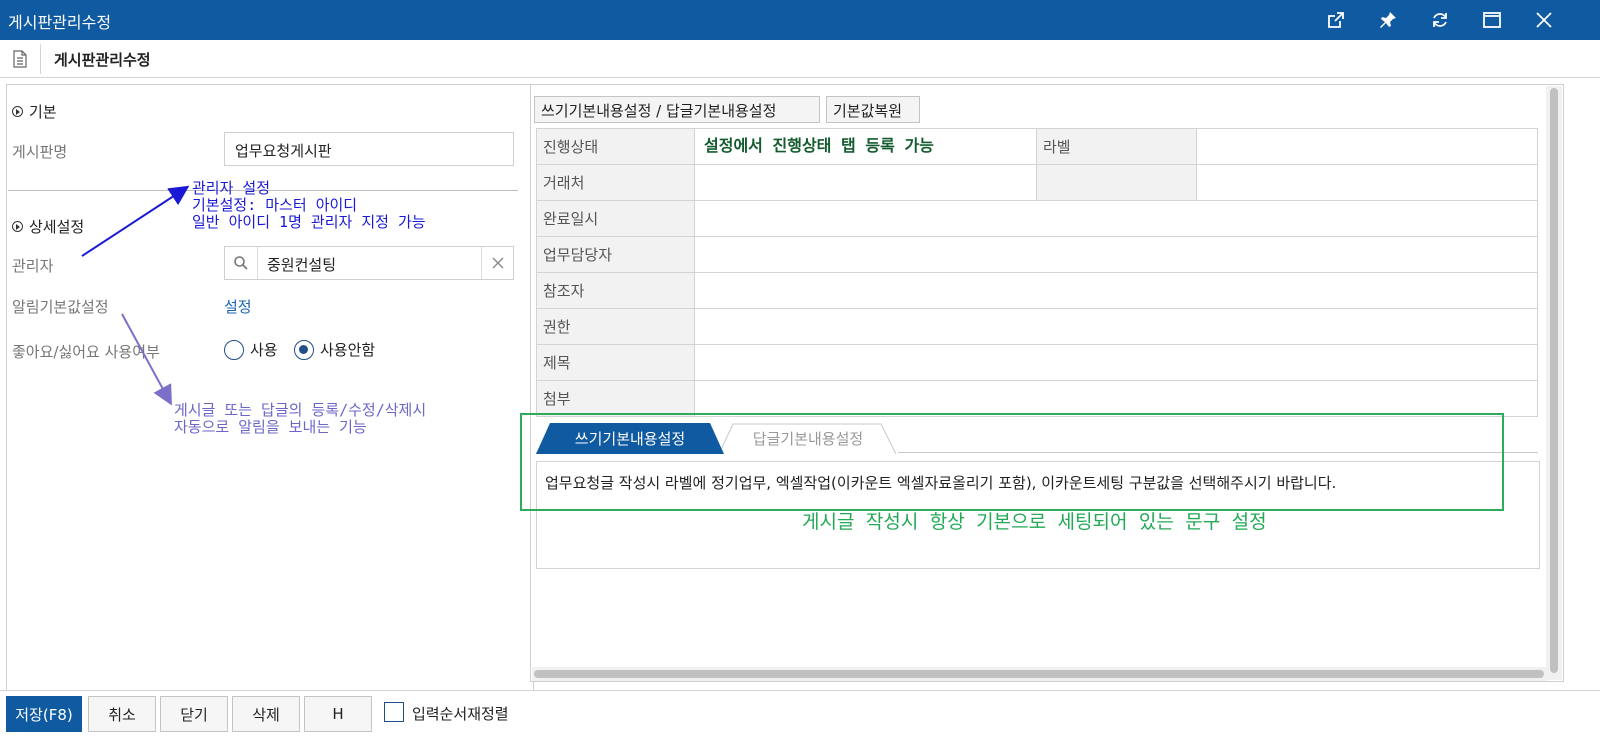 This screenshot has height=748, width=1600. I want to click on field-client-value, so click(865, 182).